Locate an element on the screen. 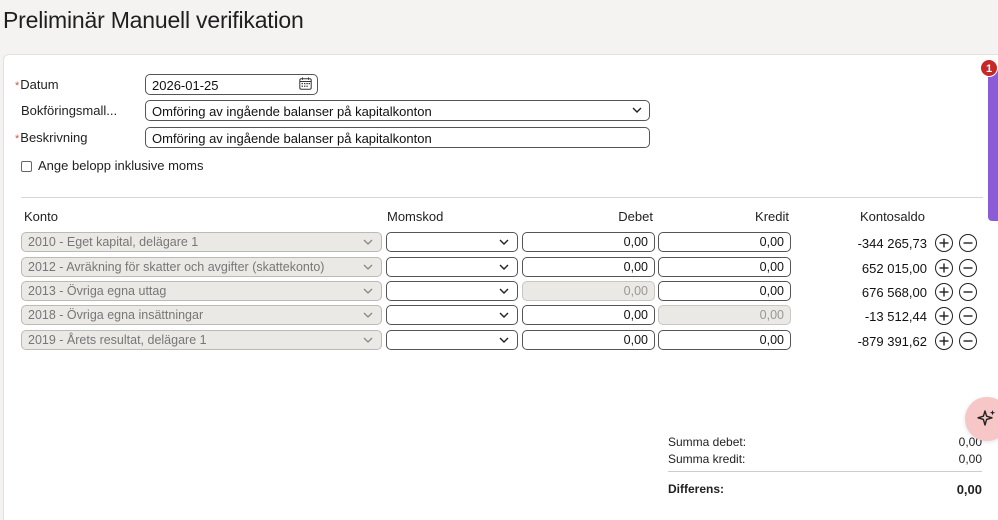 The height and width of the screenshot is (520, 998). summary-divider is located at coordinates (825, 471).